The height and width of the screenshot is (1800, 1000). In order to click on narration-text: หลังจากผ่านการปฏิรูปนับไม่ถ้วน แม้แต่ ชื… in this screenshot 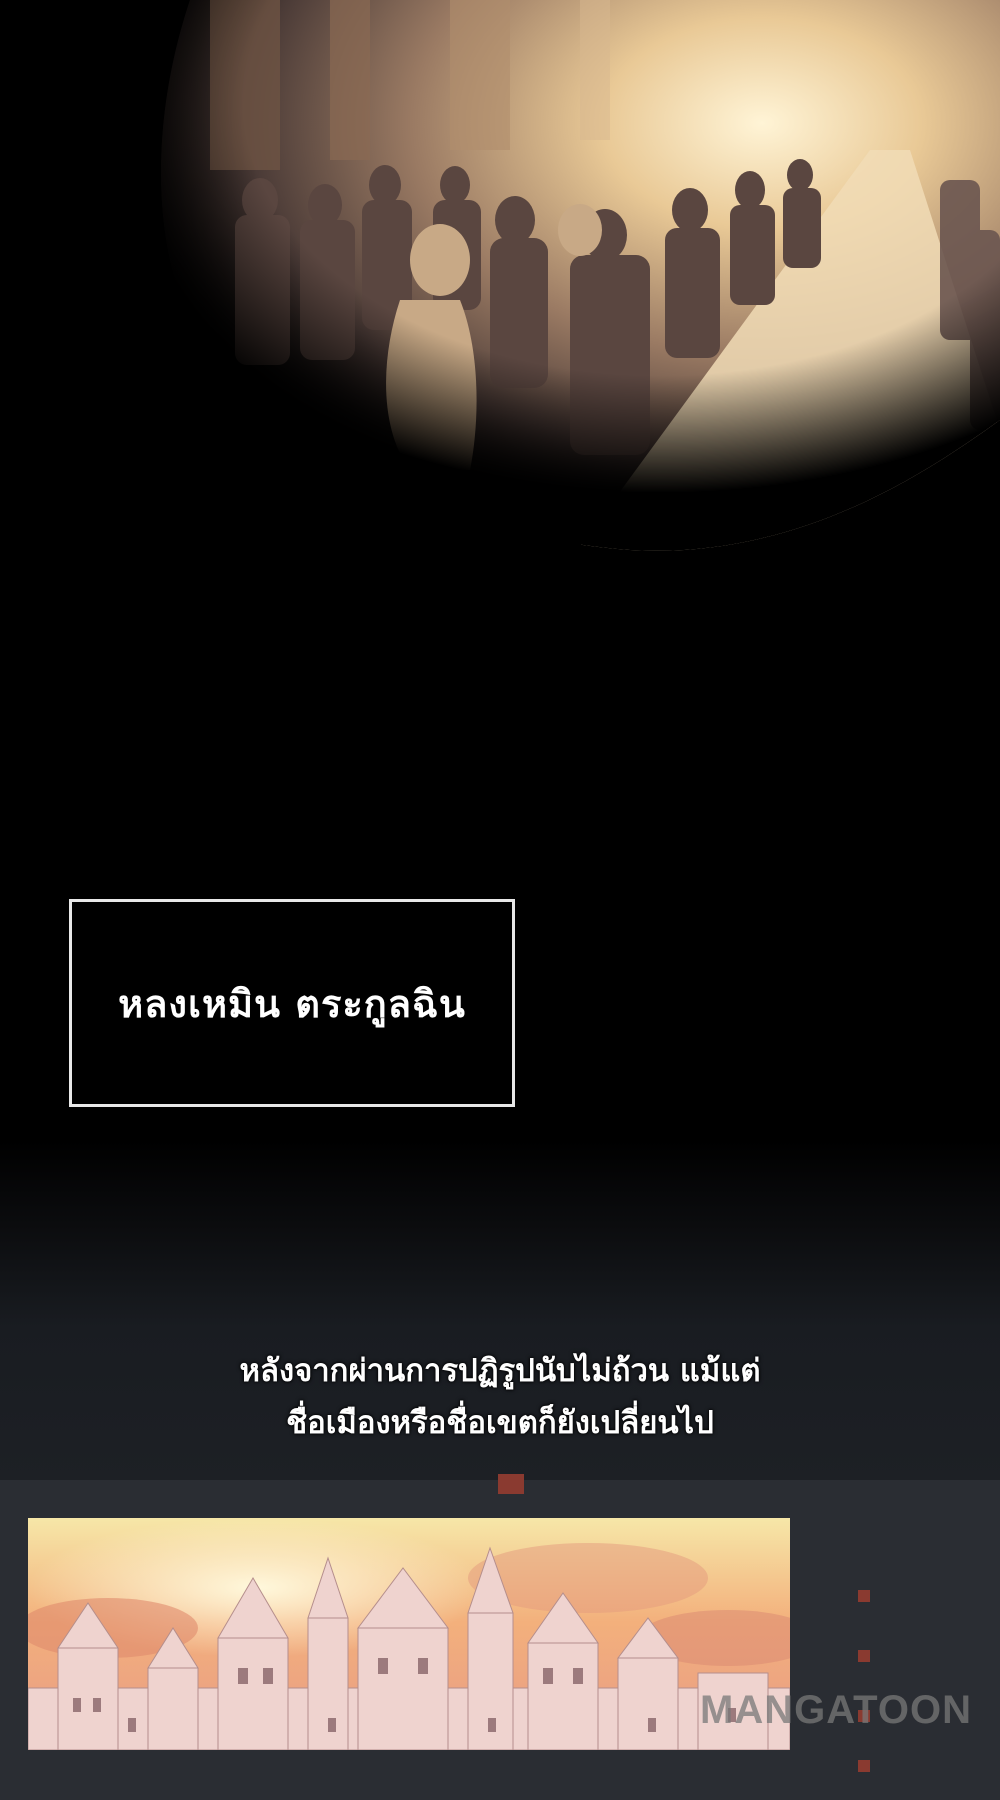, I will do `click(500, 1397)`.